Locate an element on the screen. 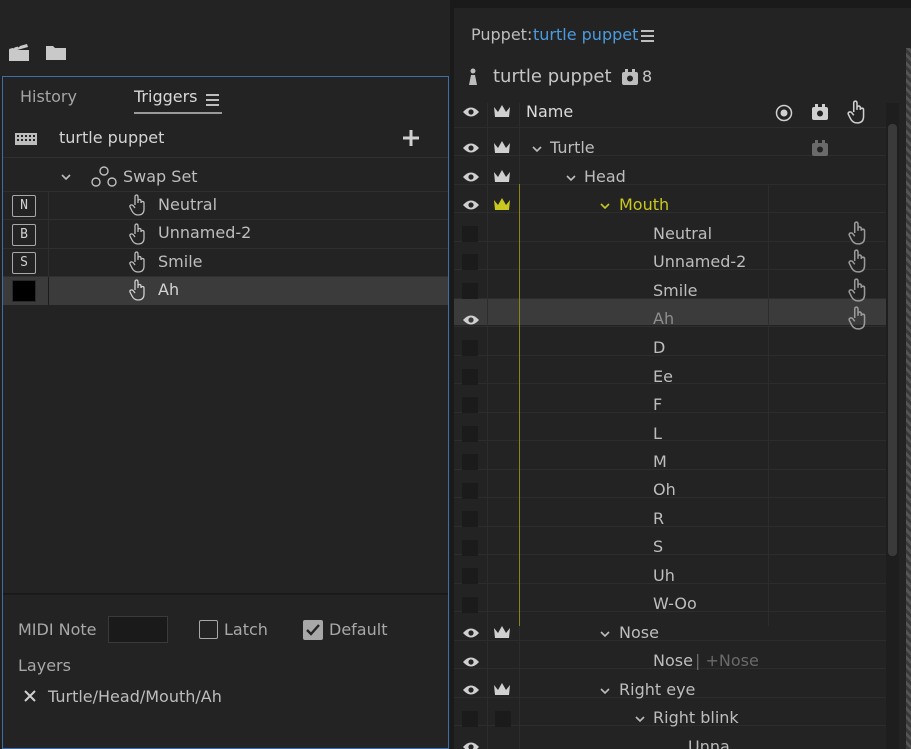 The width and height of the screenshot is (911, 749). tree-node-label: R is located at coordinates (658, 518).